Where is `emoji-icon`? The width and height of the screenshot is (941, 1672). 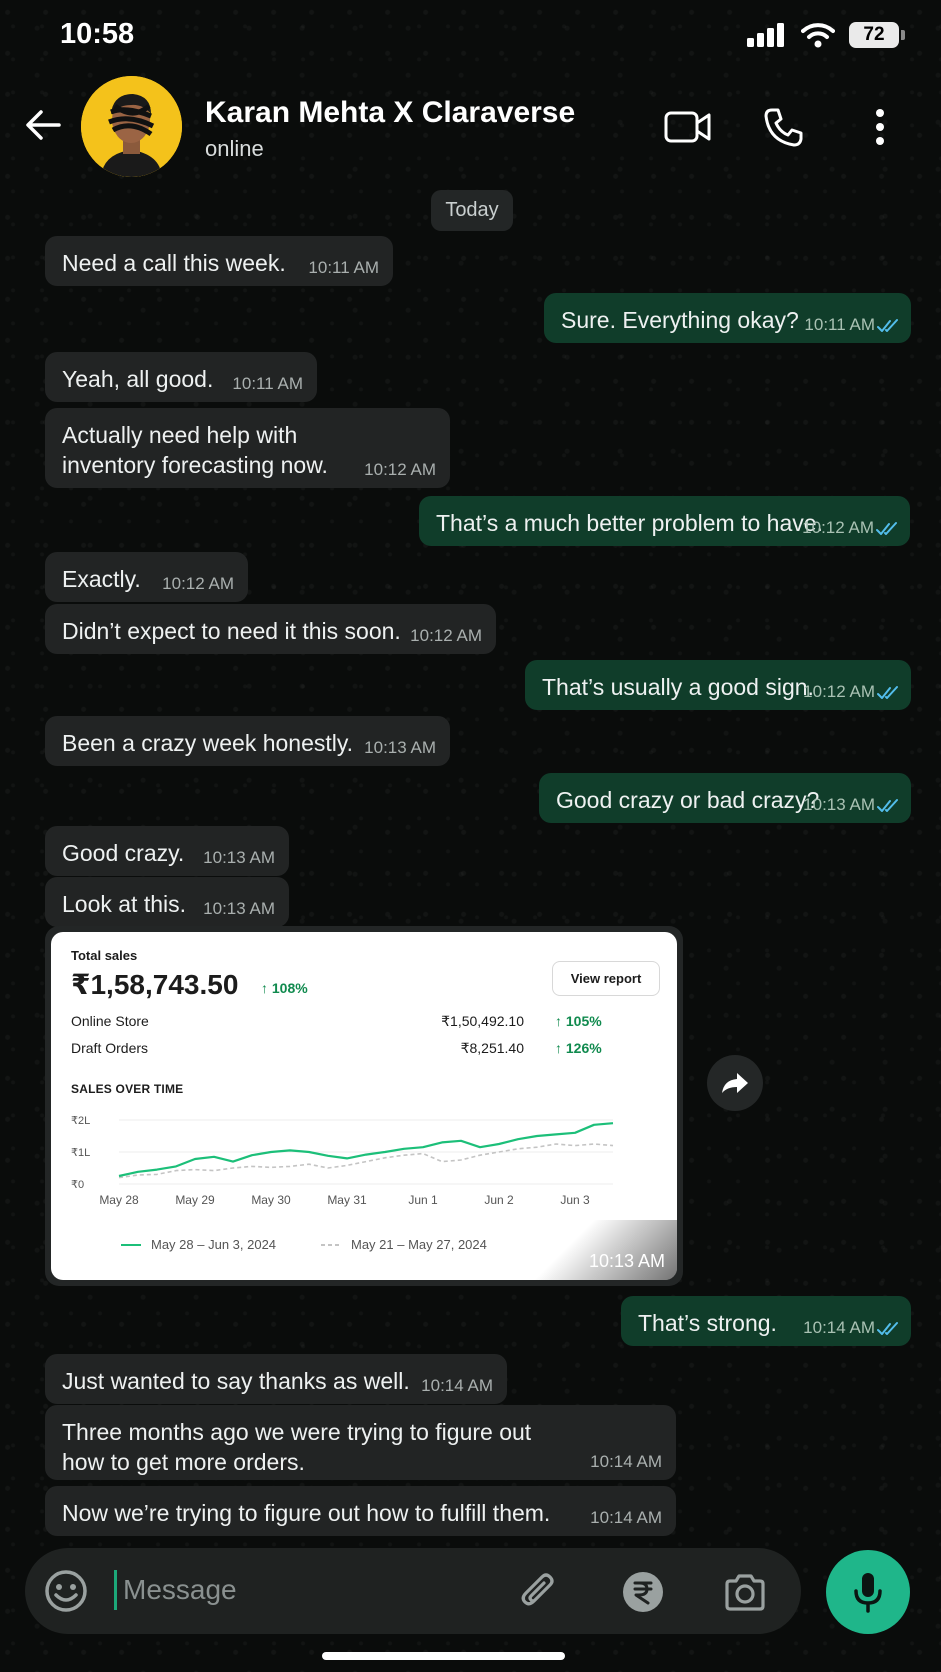
emoji-icon is located at coordinates (66, 1591).